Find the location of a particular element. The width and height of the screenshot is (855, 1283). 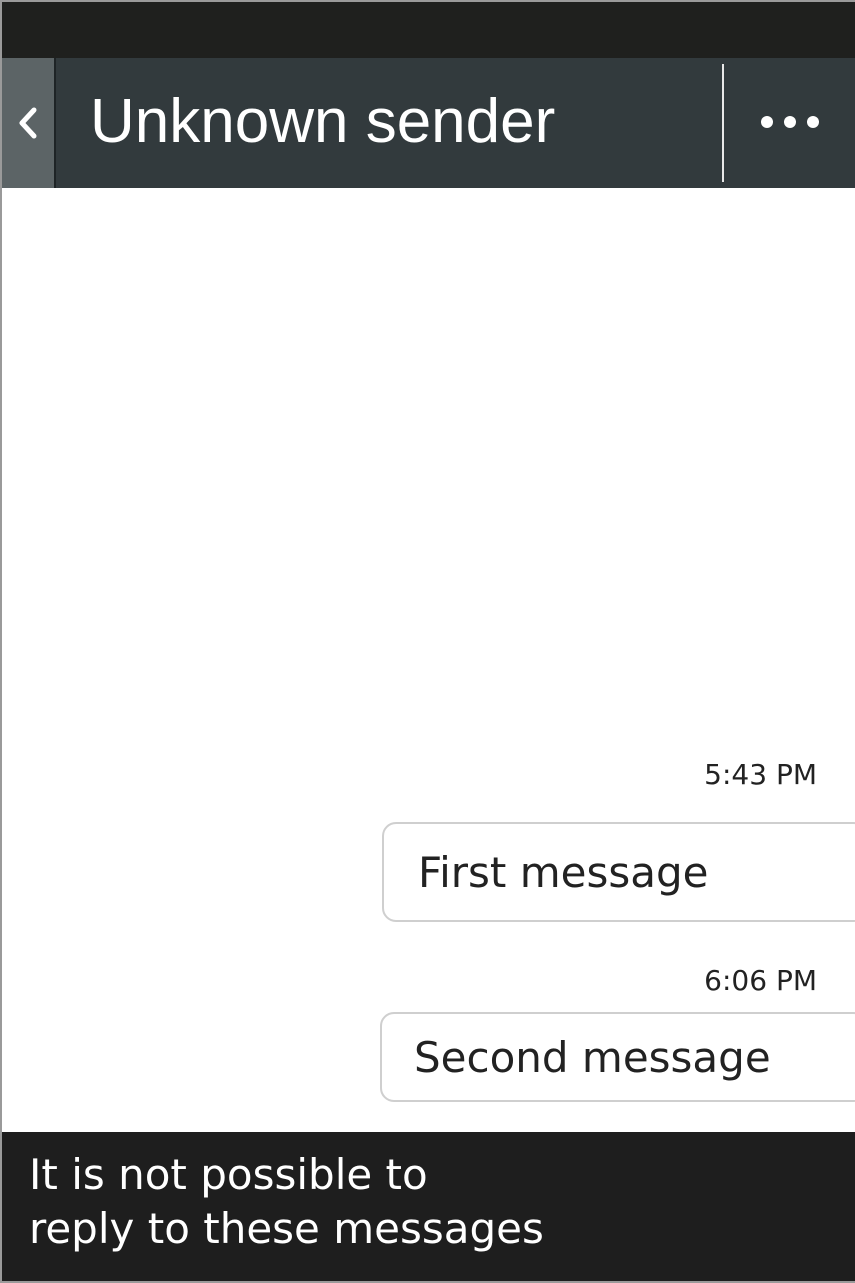

message-timestamp: 6:06 PM is located at coordinates (760, 980).